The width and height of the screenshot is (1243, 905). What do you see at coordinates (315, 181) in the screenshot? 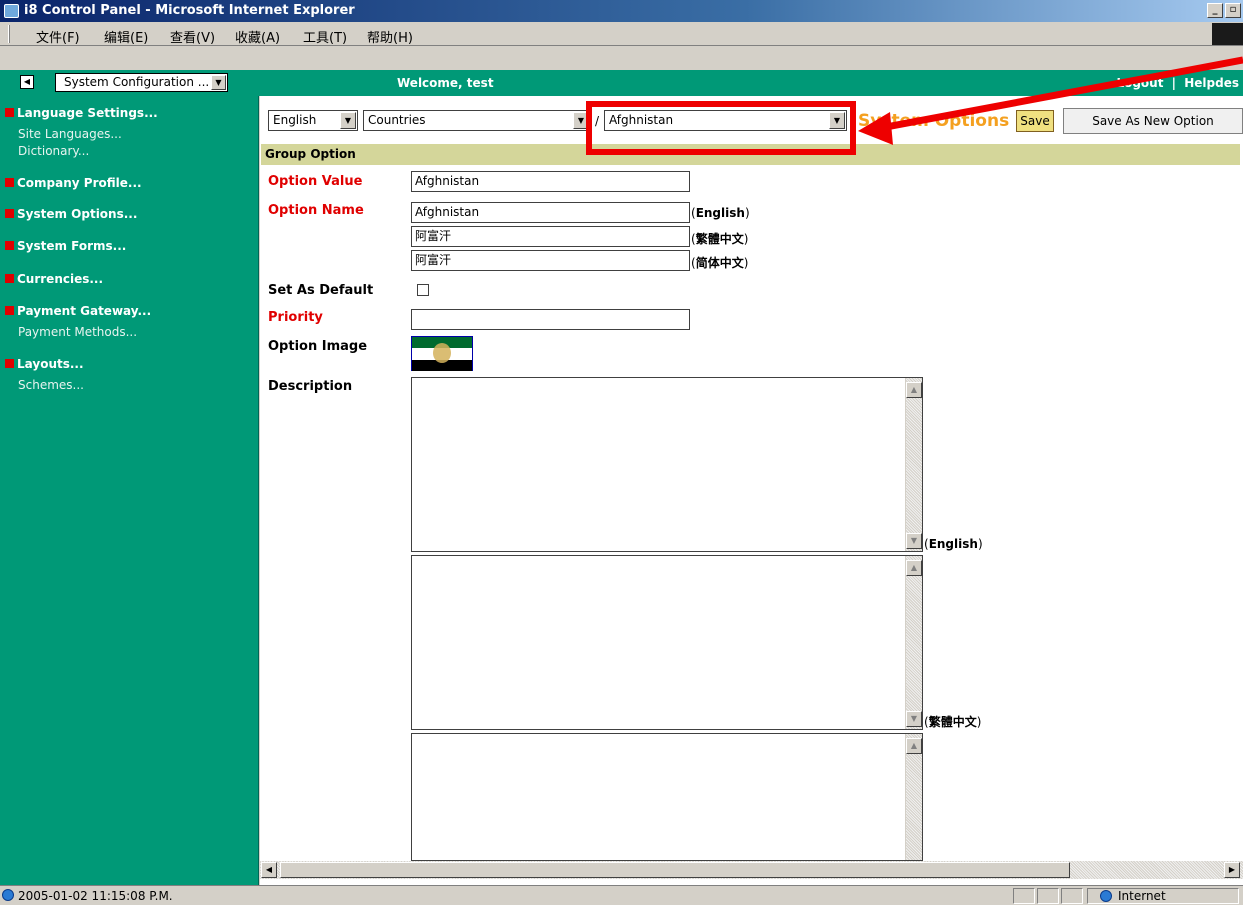
I see `option-value-label: Option Value` at bounding box center [315, 181].